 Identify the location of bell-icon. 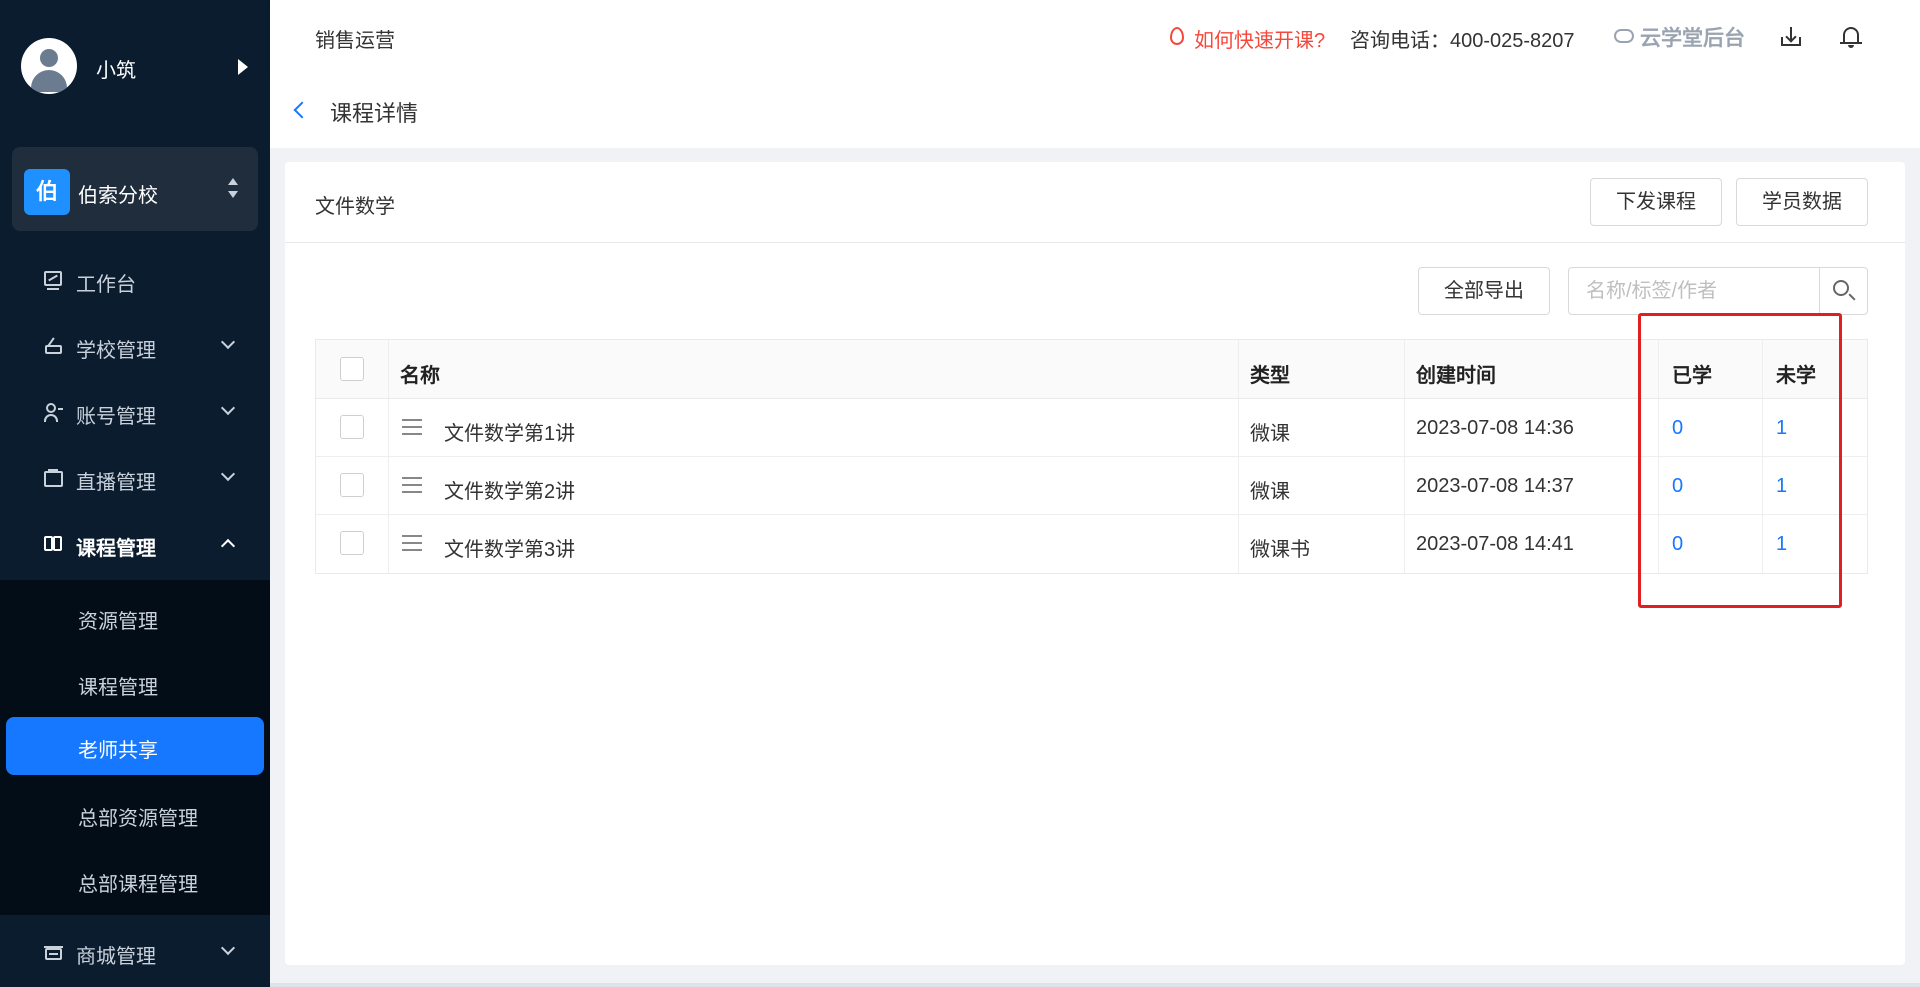
(1851, 37).